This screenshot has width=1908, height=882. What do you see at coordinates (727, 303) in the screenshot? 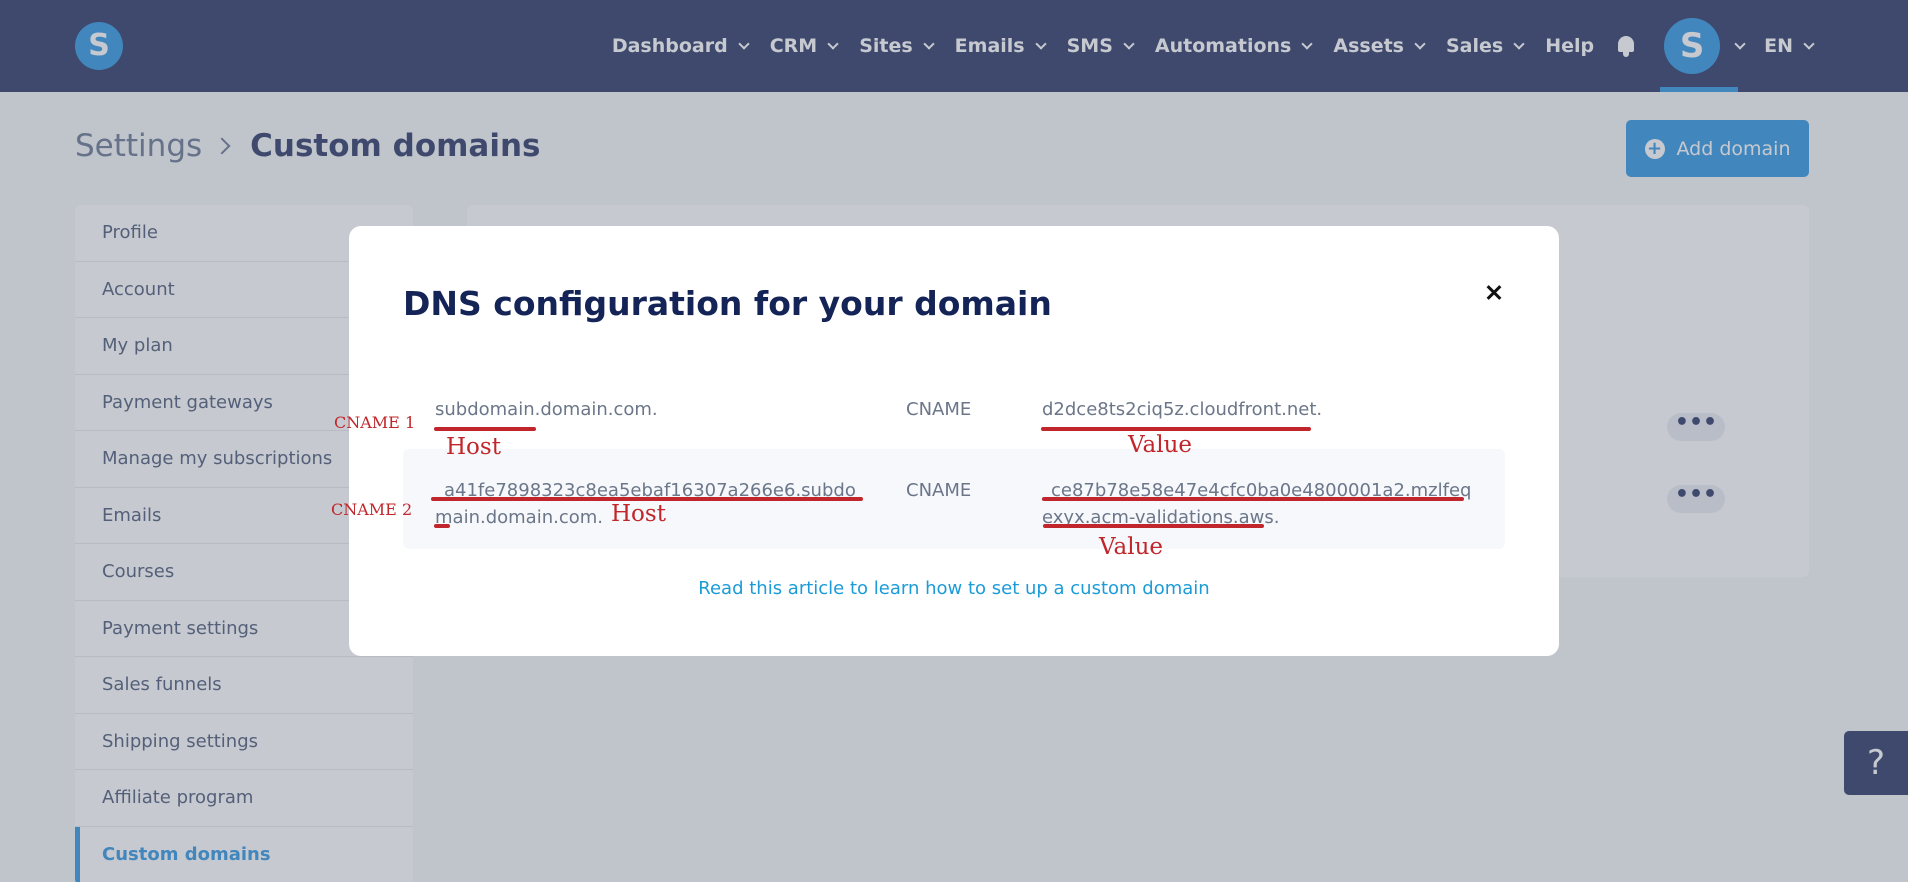
I see `modal-title: DNS configuration for your domain` at bounding box center [727, 303].